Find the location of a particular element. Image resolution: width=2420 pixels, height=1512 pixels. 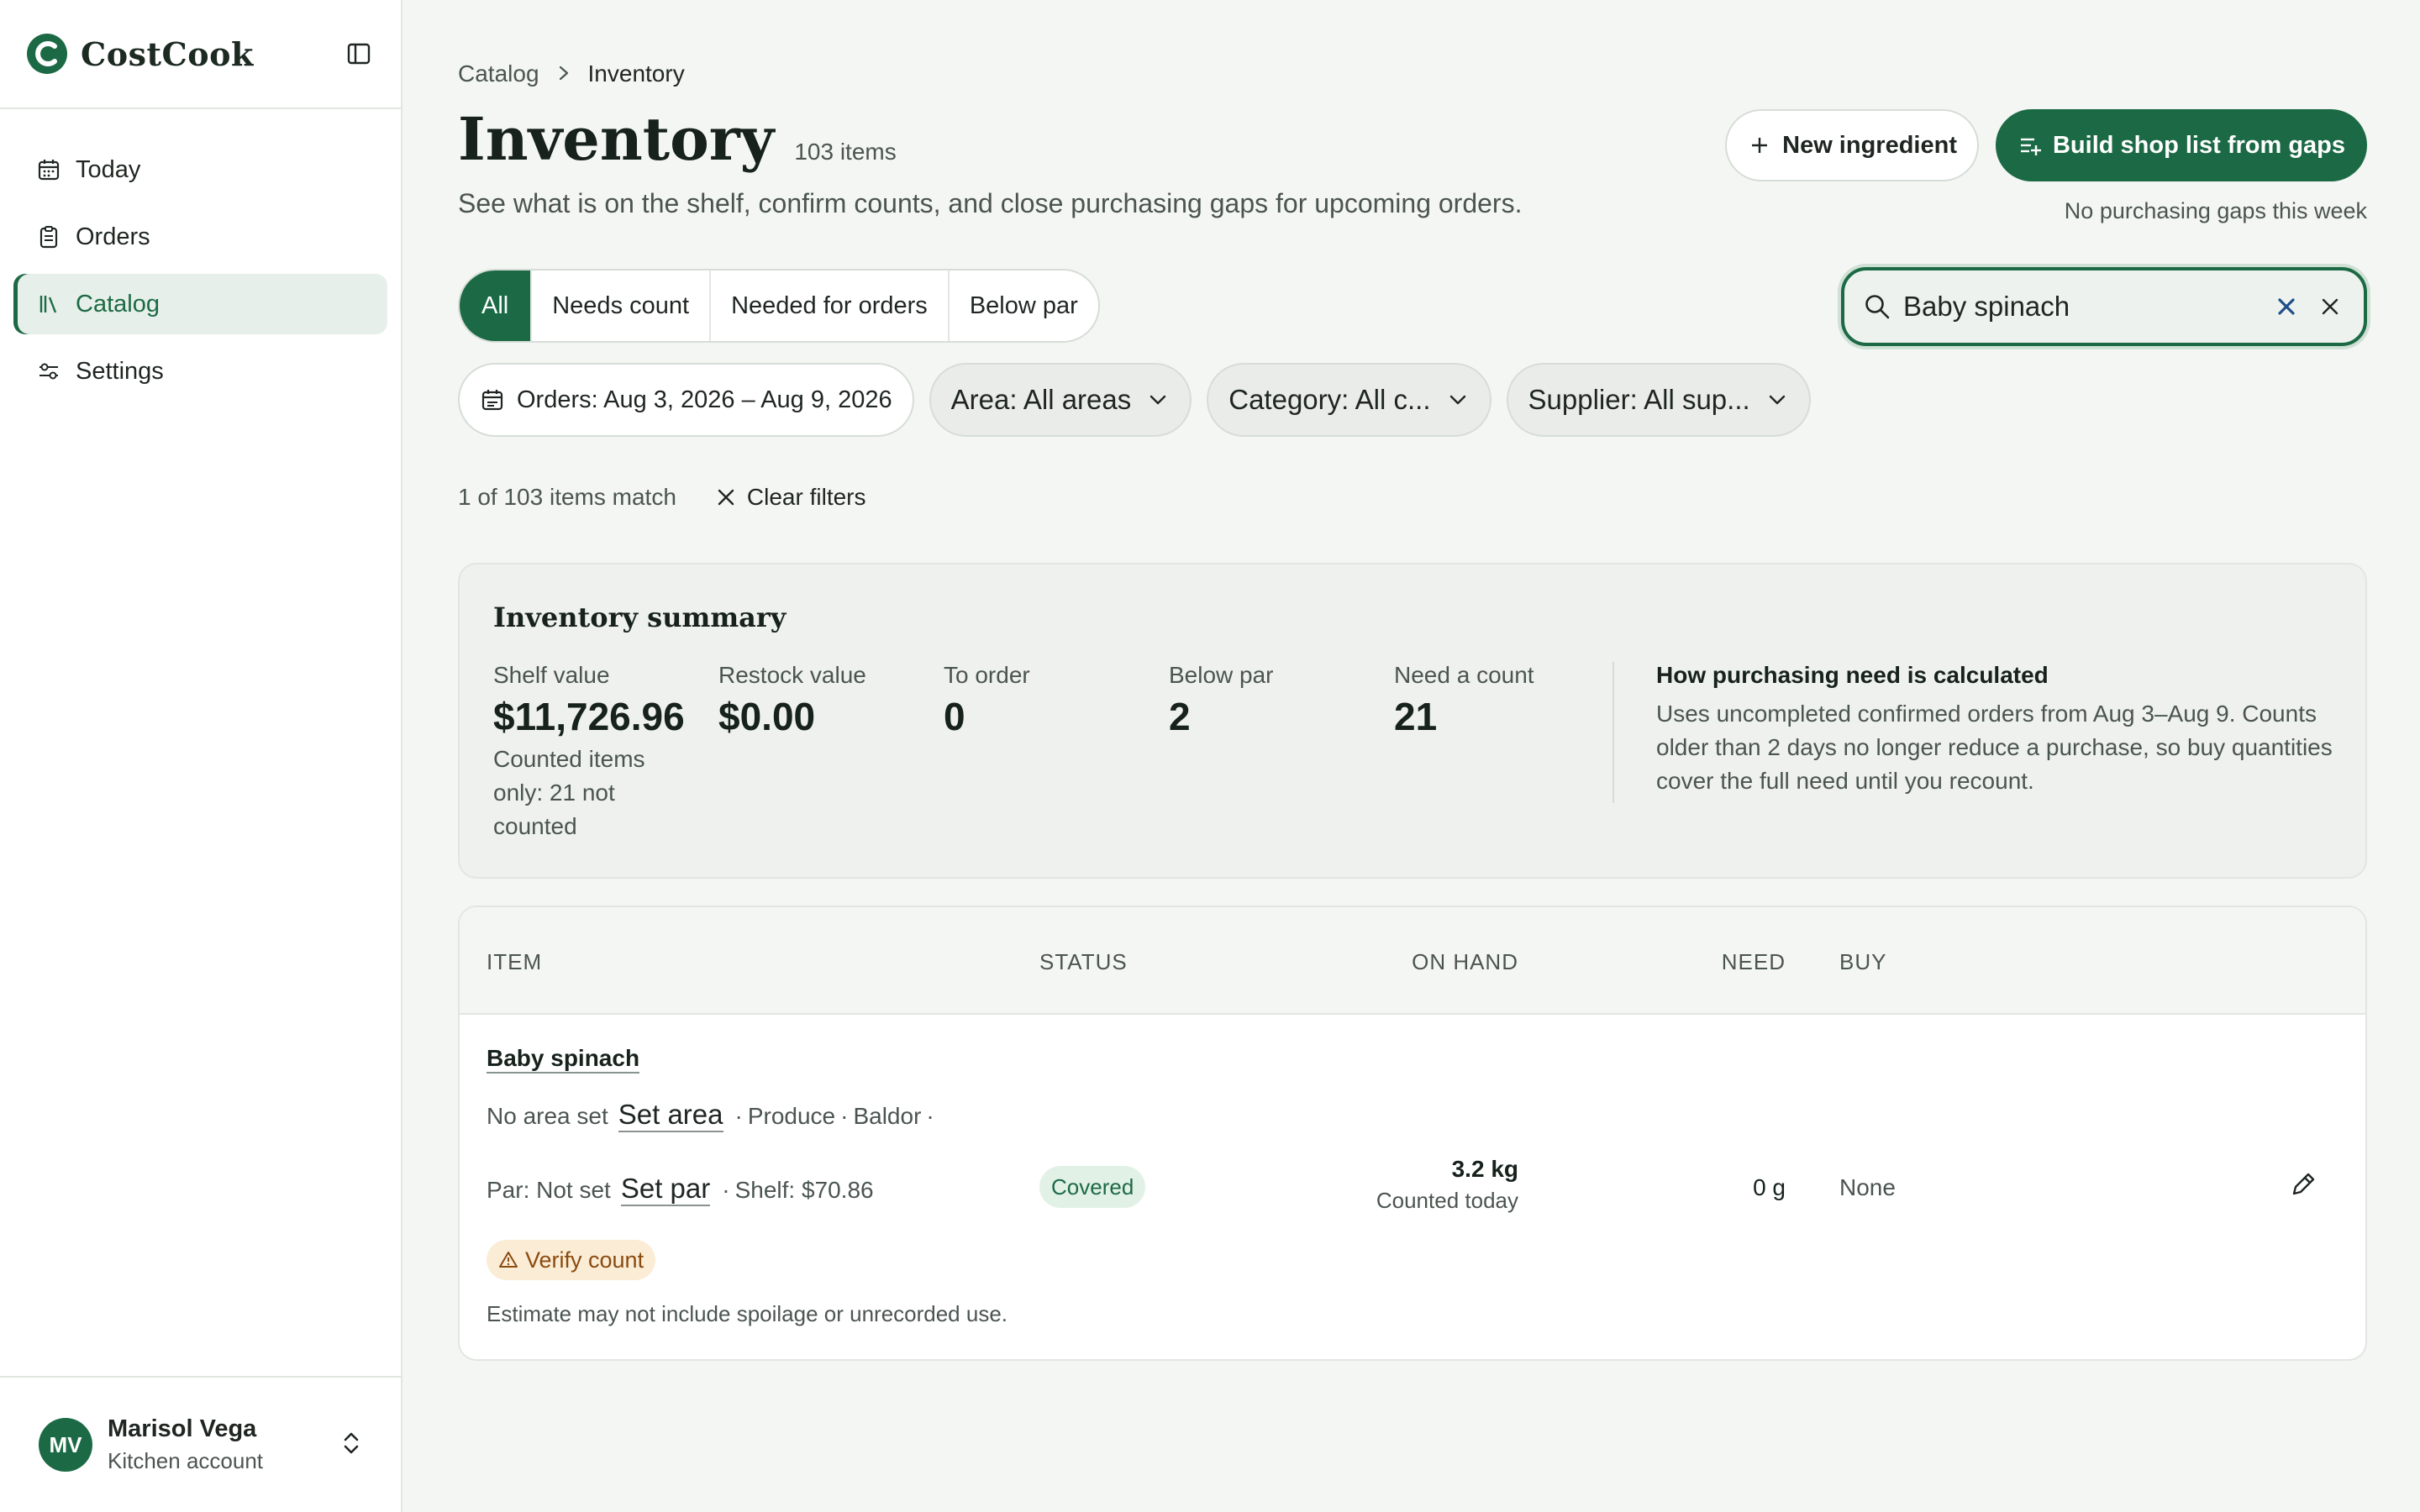

header-actions: New ingredient Build shop list from gaps is located at coordinates (2046, 145).